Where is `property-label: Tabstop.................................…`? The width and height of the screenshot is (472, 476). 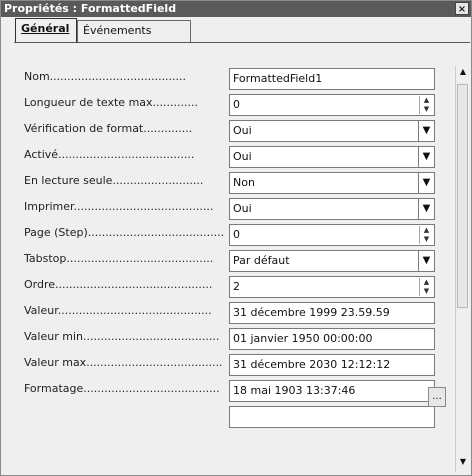 property-label: Tabstop.................................… is located at coordinates (119, 258).